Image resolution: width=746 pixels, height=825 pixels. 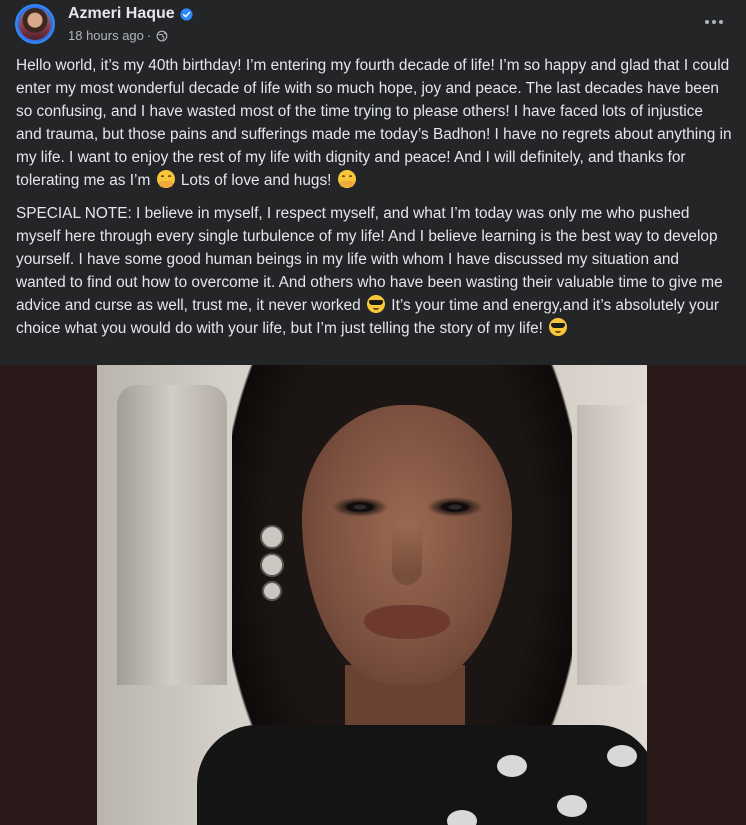 I want to click on author-name-row: Azmeri Haque, so click(x=130, y=14).